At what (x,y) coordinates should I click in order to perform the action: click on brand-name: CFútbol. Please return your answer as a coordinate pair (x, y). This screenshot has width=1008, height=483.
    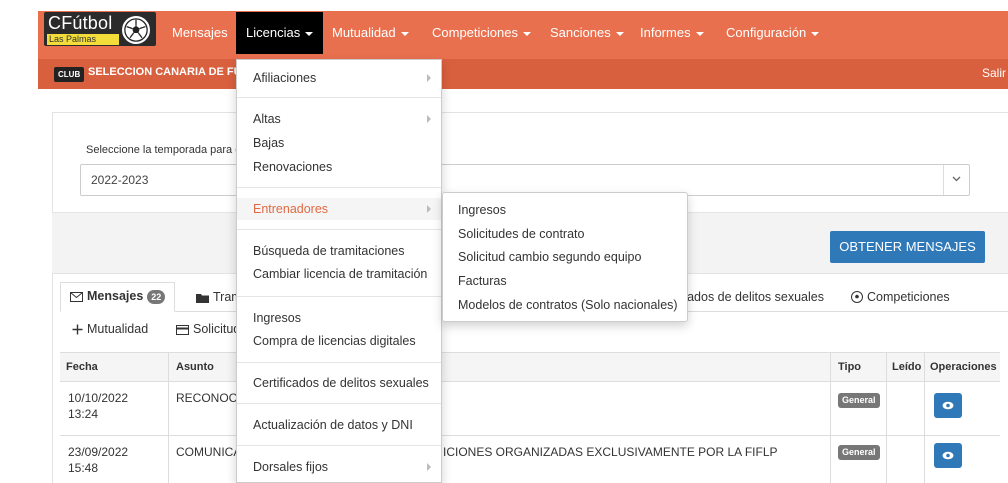
    Looking at the image, I should click on (80, 23).